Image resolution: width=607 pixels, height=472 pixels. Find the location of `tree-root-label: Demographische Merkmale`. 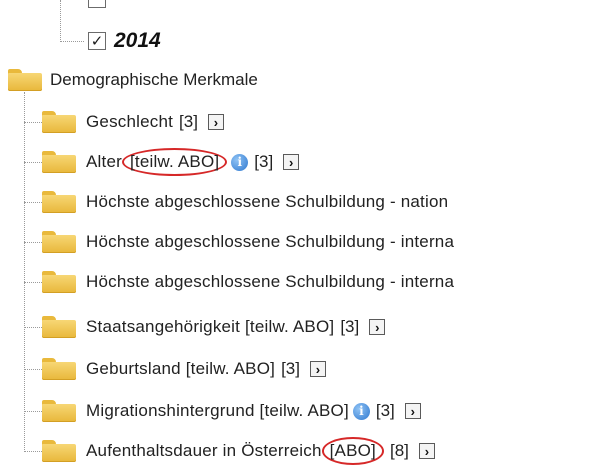

tree-root-label: Demographische Merkmale is located at coordinates (154, 79).